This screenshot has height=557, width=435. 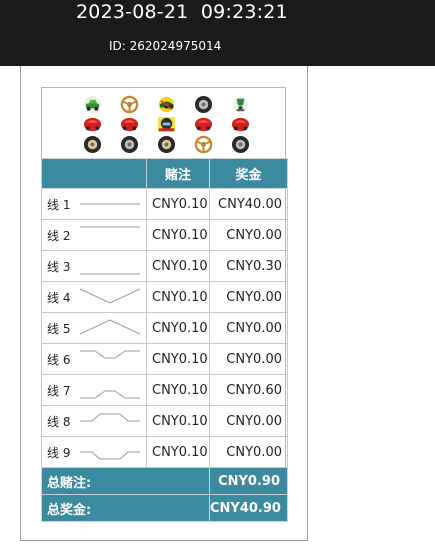 I want to click on bet-column-header: 赌注, so click(x=178, y=173).